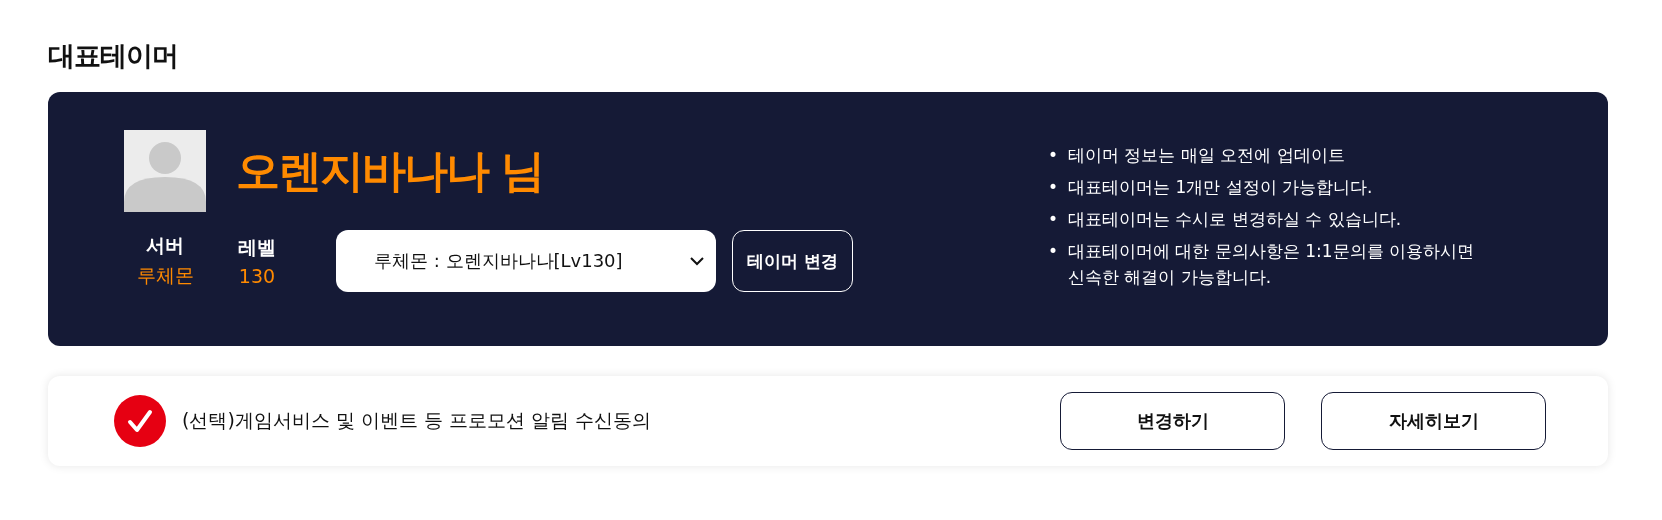 The width and height of the screenshot is (1662, 520). What do you see at coordinates (1220, 187) in the screenshot?
I see `note-text: 대표테이머는 1개만 설정이 가능합니다.` at bounding box center [1220, 187].